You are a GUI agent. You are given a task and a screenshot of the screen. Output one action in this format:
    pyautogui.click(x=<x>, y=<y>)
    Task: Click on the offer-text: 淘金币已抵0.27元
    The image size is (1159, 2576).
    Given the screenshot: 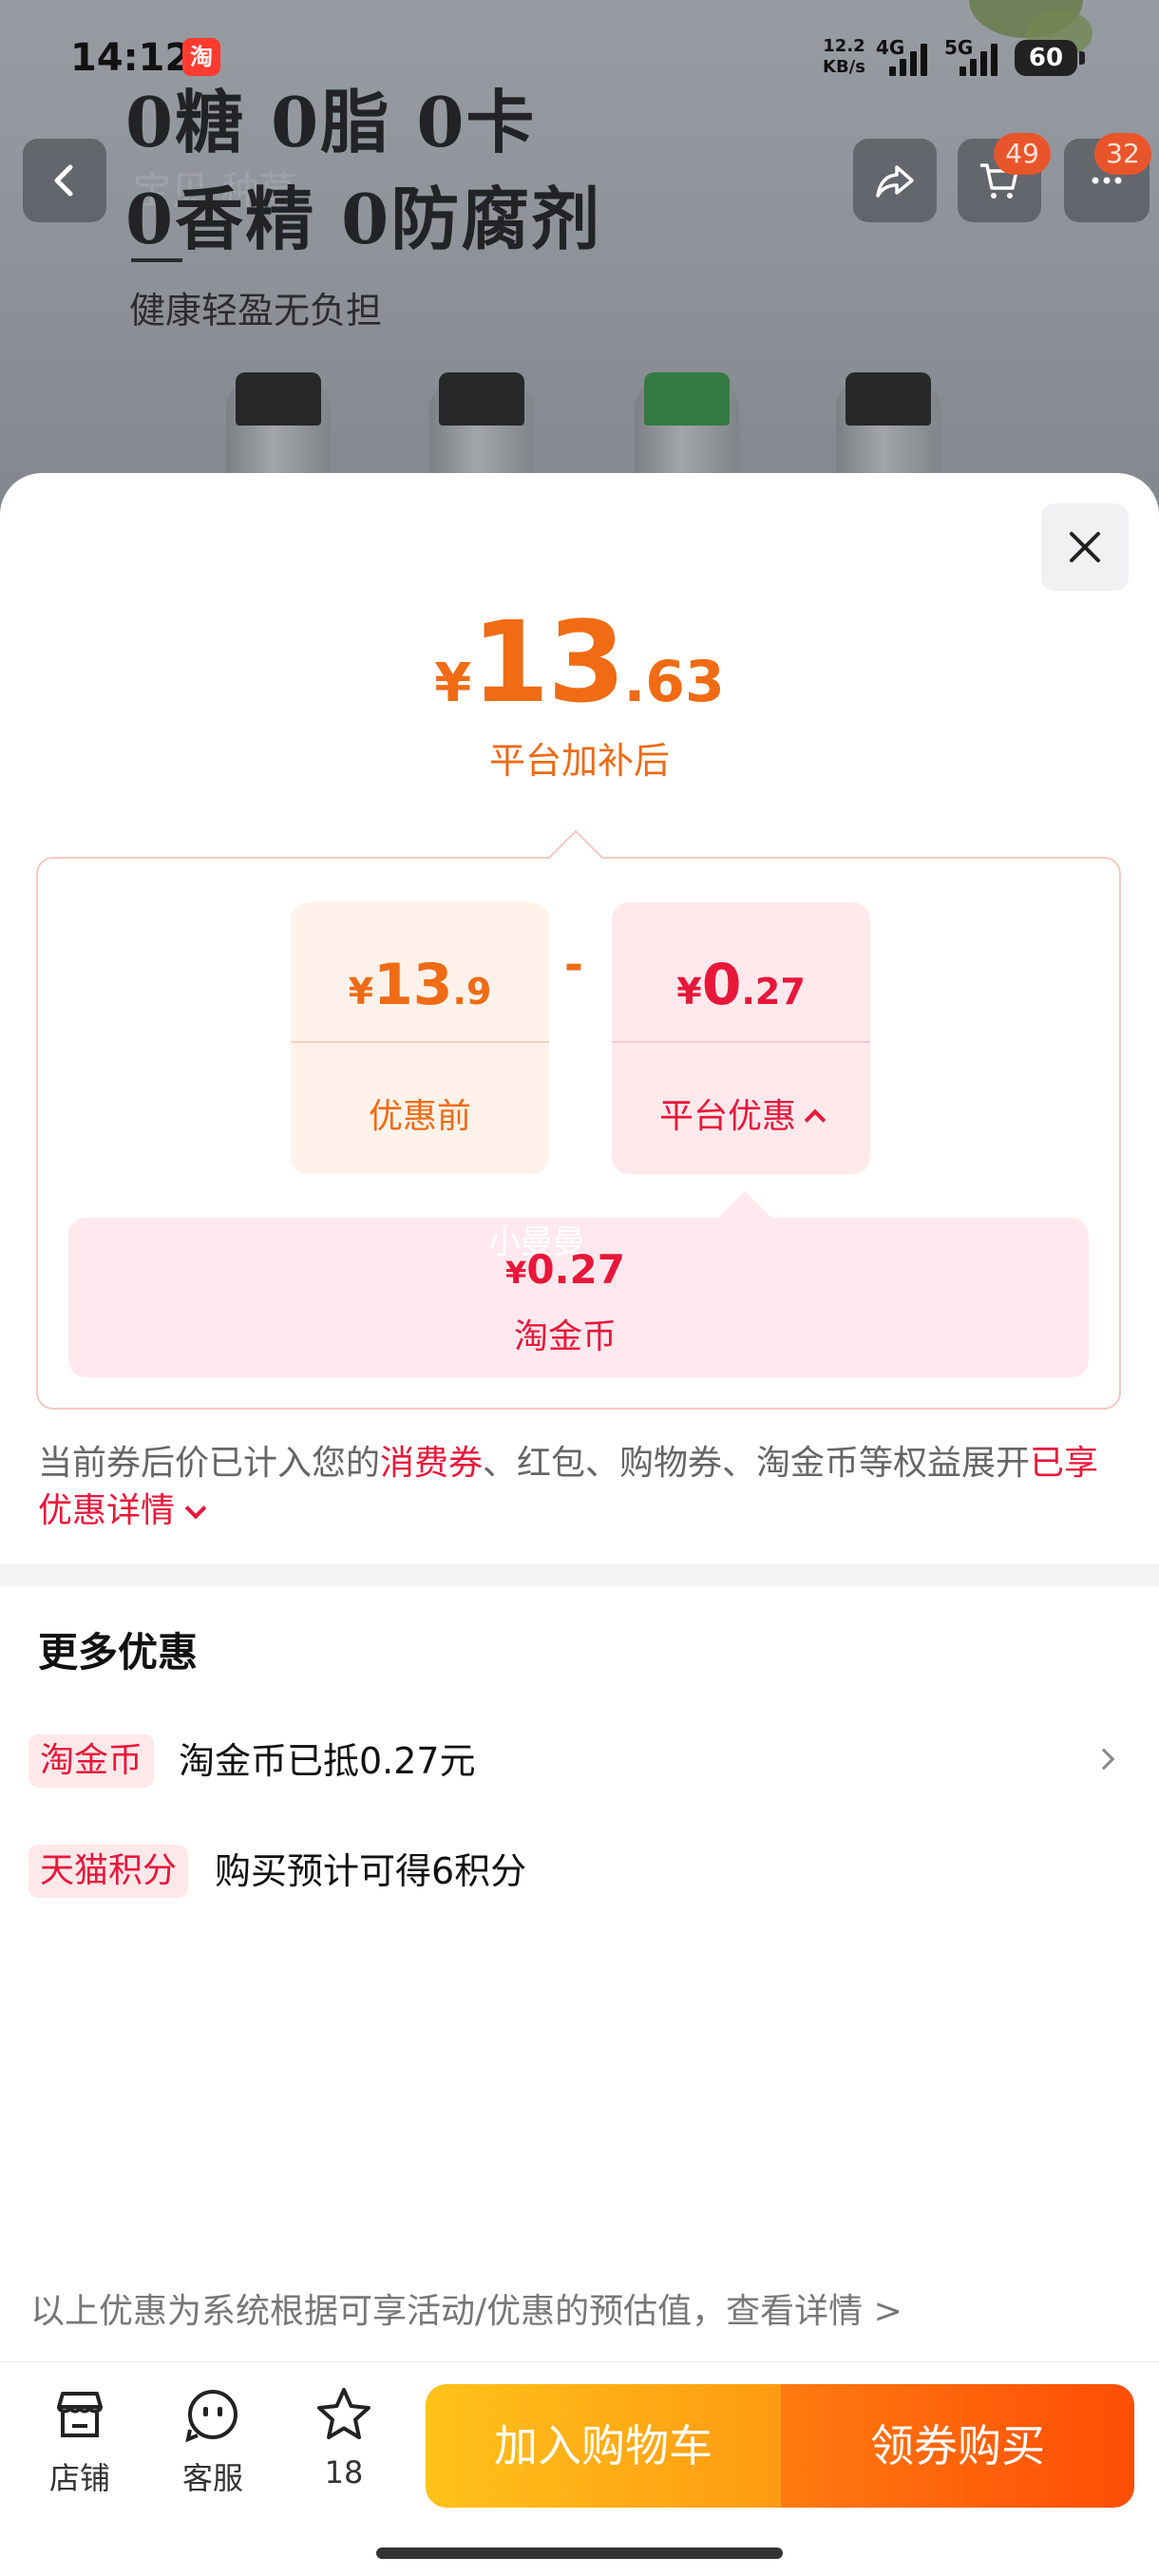 What is the action you would take?
    pyautogui.click(x=327, y=1761)
    